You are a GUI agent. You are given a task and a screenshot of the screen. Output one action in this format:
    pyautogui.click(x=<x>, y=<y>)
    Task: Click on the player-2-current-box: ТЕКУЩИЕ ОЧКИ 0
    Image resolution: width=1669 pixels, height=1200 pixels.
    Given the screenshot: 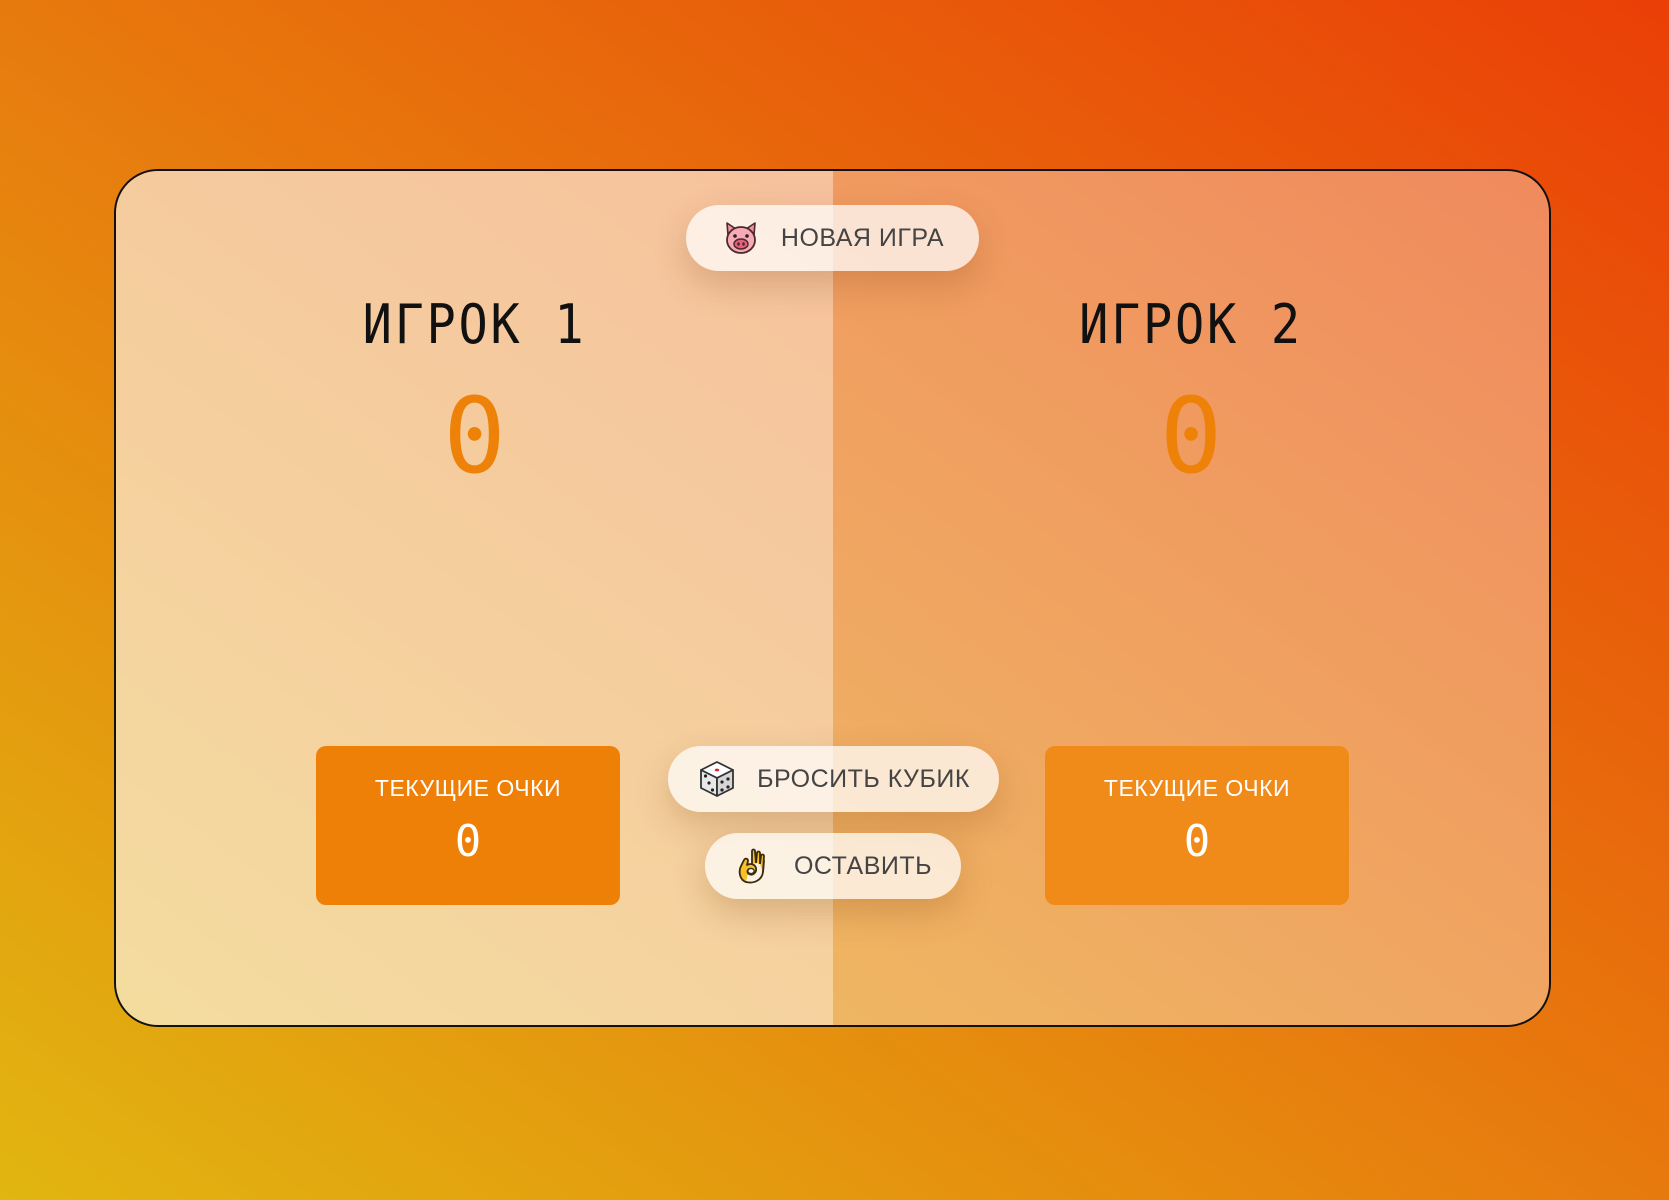 What is the action you would take?
    pyautogui.click(x=1197, y=825)
    